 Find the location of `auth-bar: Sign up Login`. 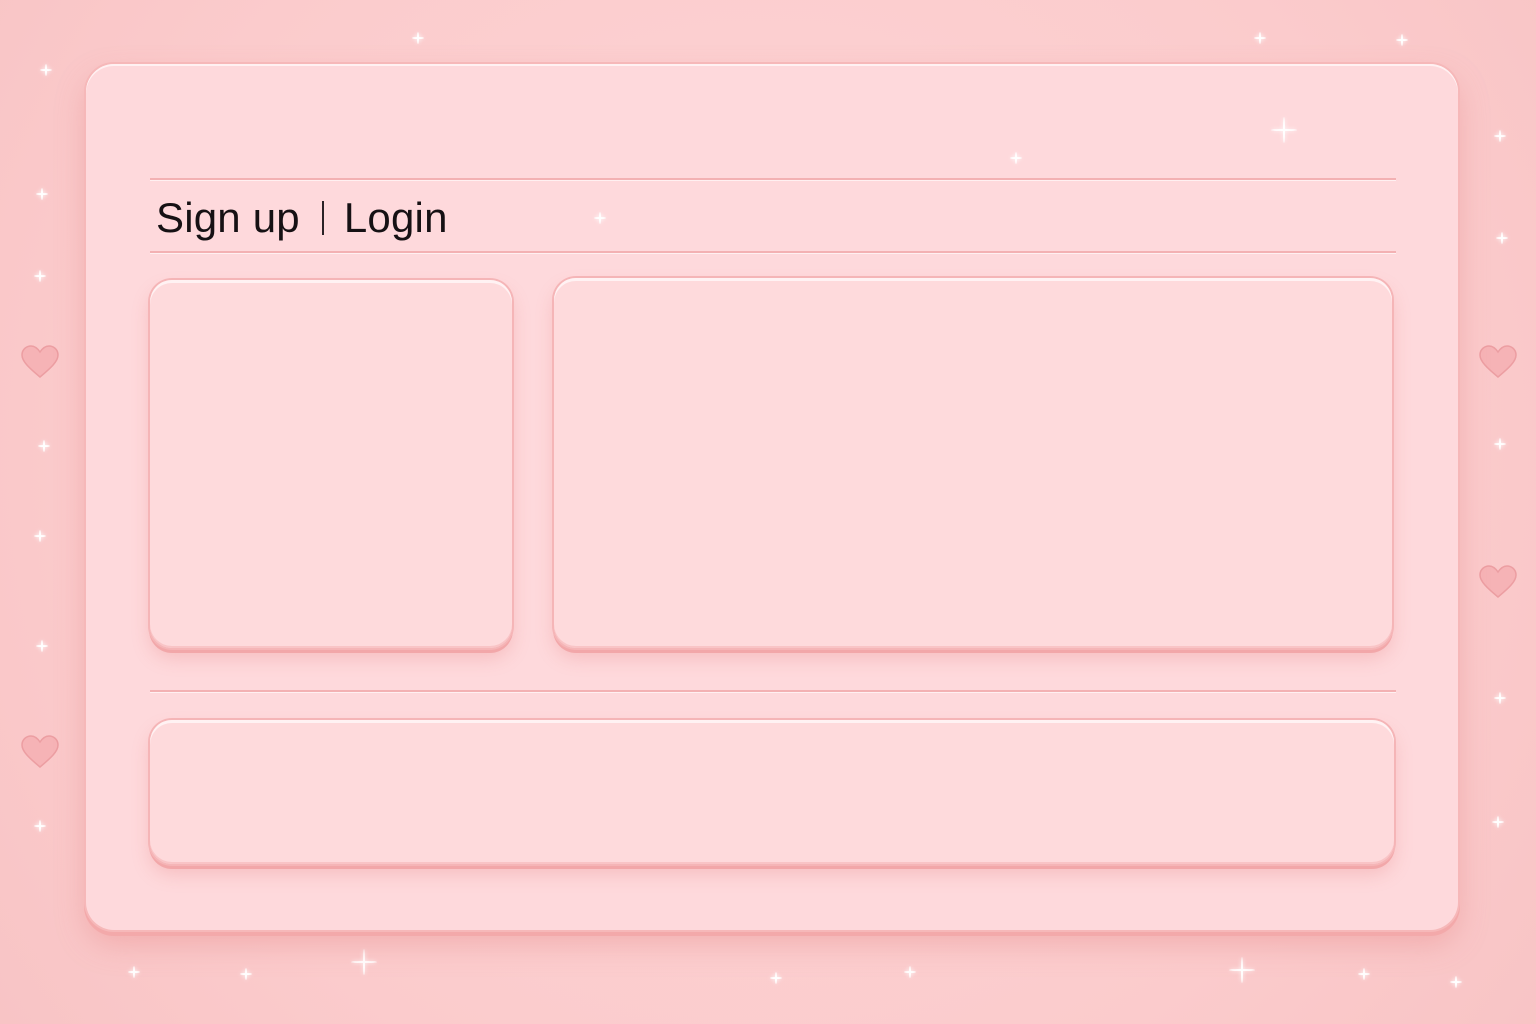

auth-bar: Sign up Login is located at coordinates (302, 218).